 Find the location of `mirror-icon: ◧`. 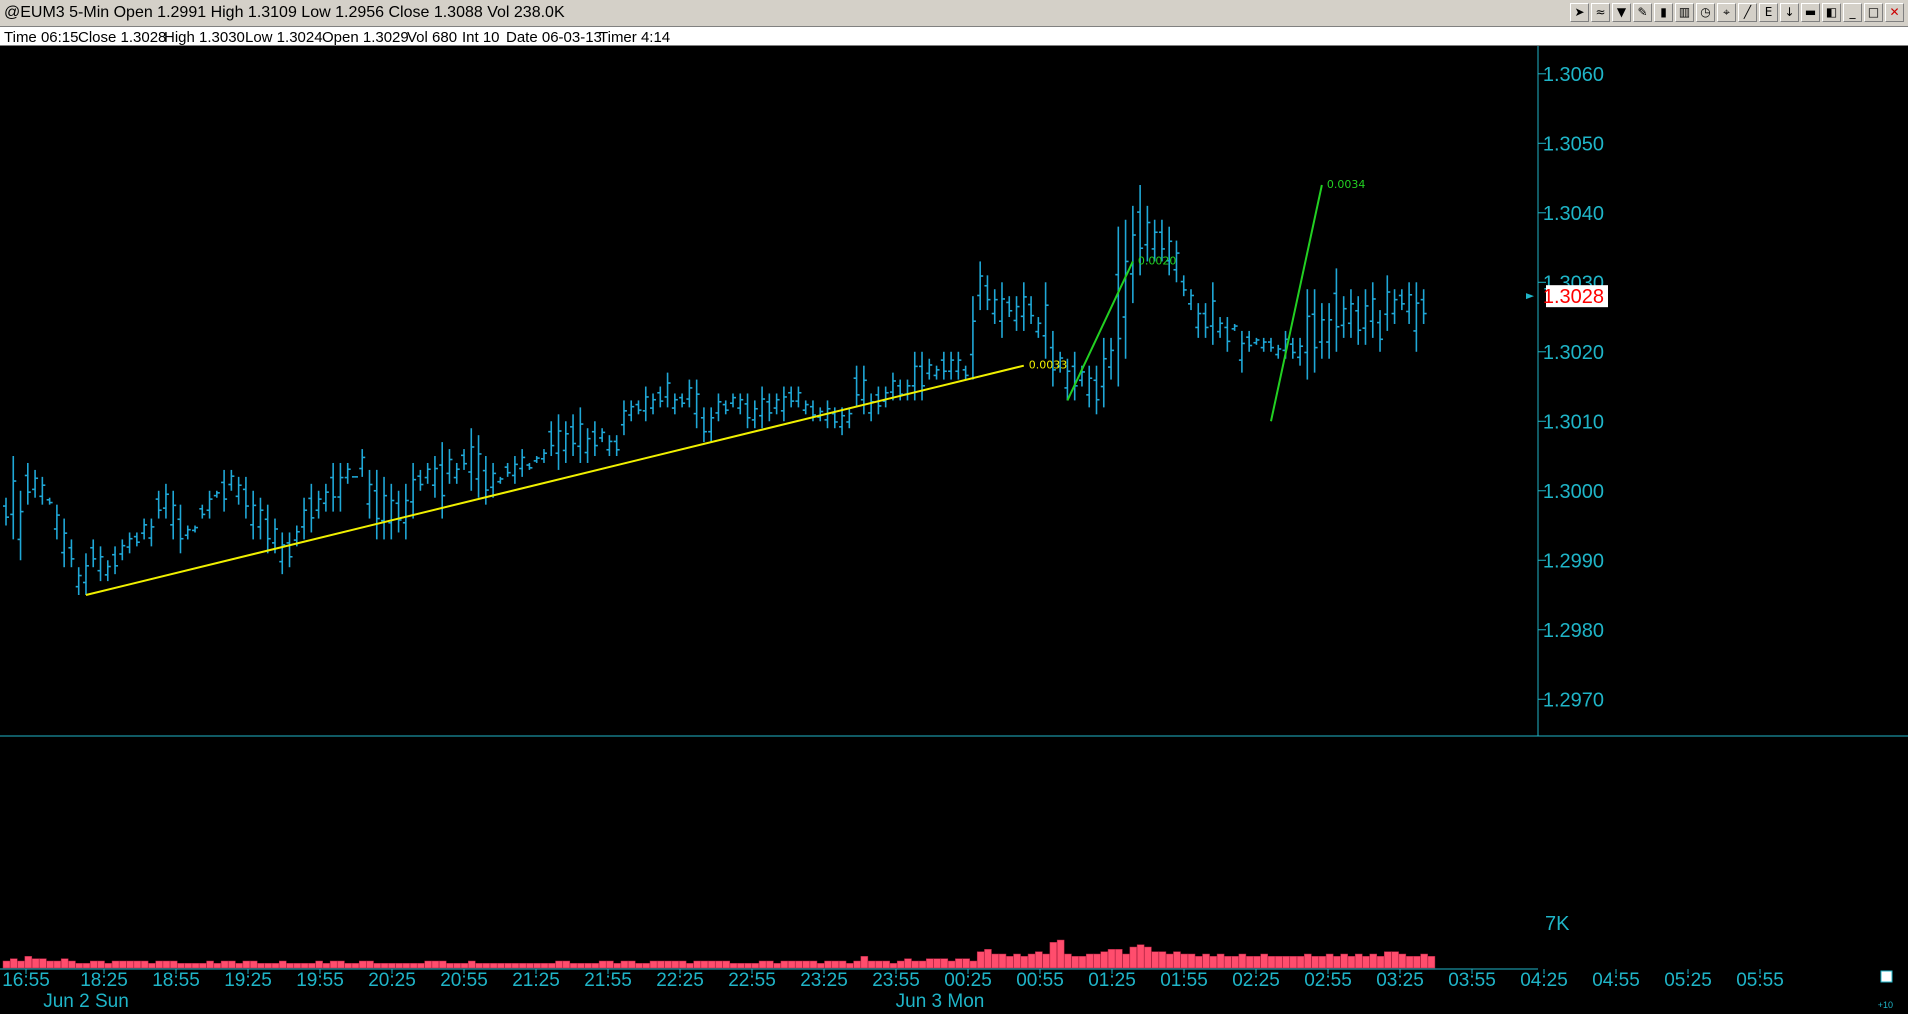

mirror-icon: ◧ is located at coordinates (1831, 12).